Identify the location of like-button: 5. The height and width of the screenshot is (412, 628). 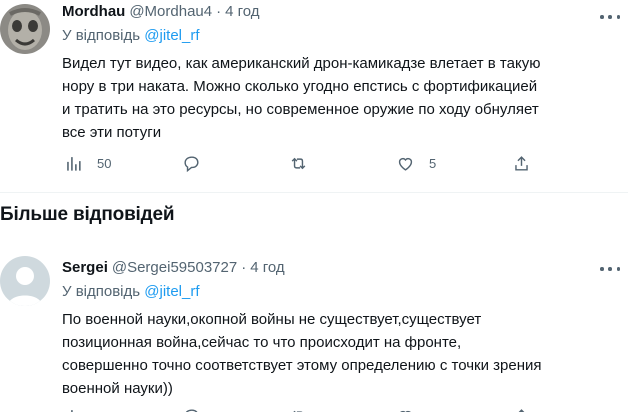
(416, 163).